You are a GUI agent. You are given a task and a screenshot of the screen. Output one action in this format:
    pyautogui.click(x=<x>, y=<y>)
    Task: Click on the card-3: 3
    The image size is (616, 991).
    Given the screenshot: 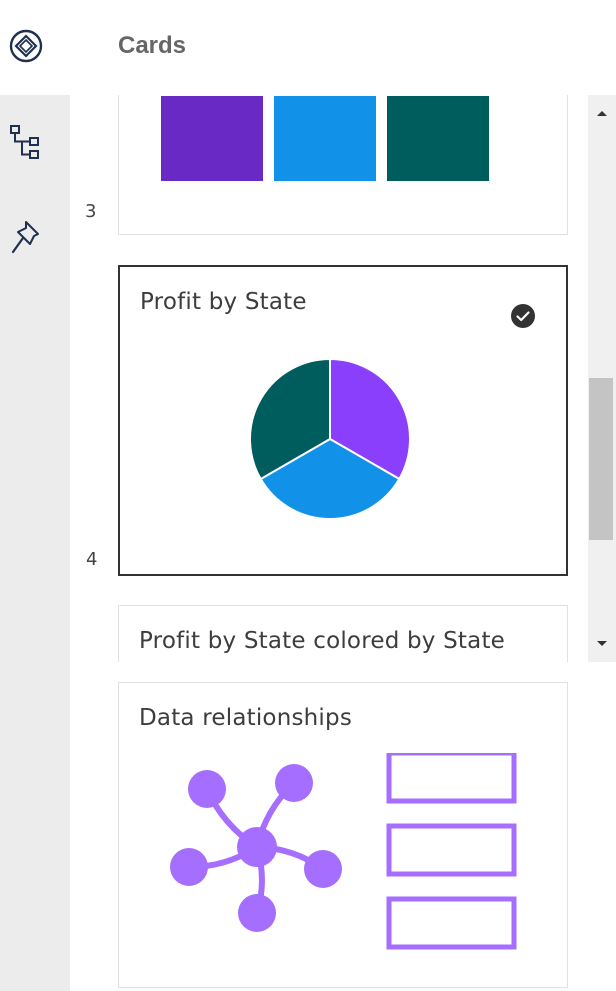 What is the action you would take?
    pyautogui.click(x=326, y=165)
    